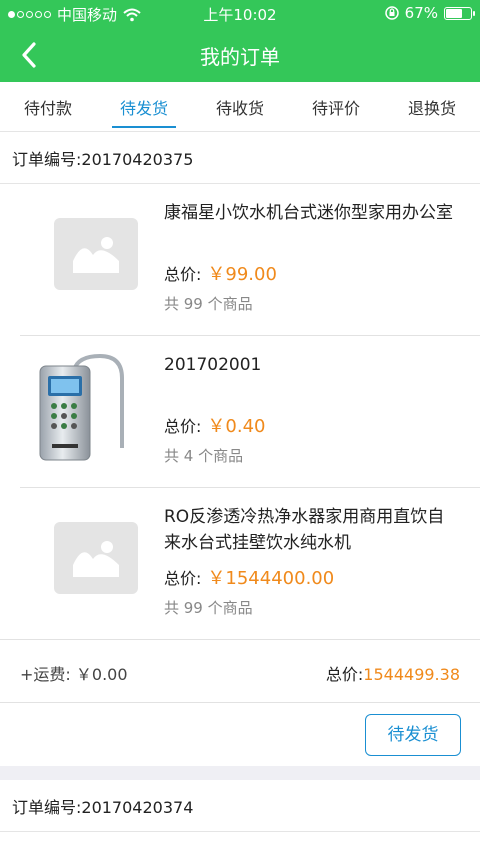 The image size is (480, 855). I want to click on tab-returns: 退换货, so click(432, 106).